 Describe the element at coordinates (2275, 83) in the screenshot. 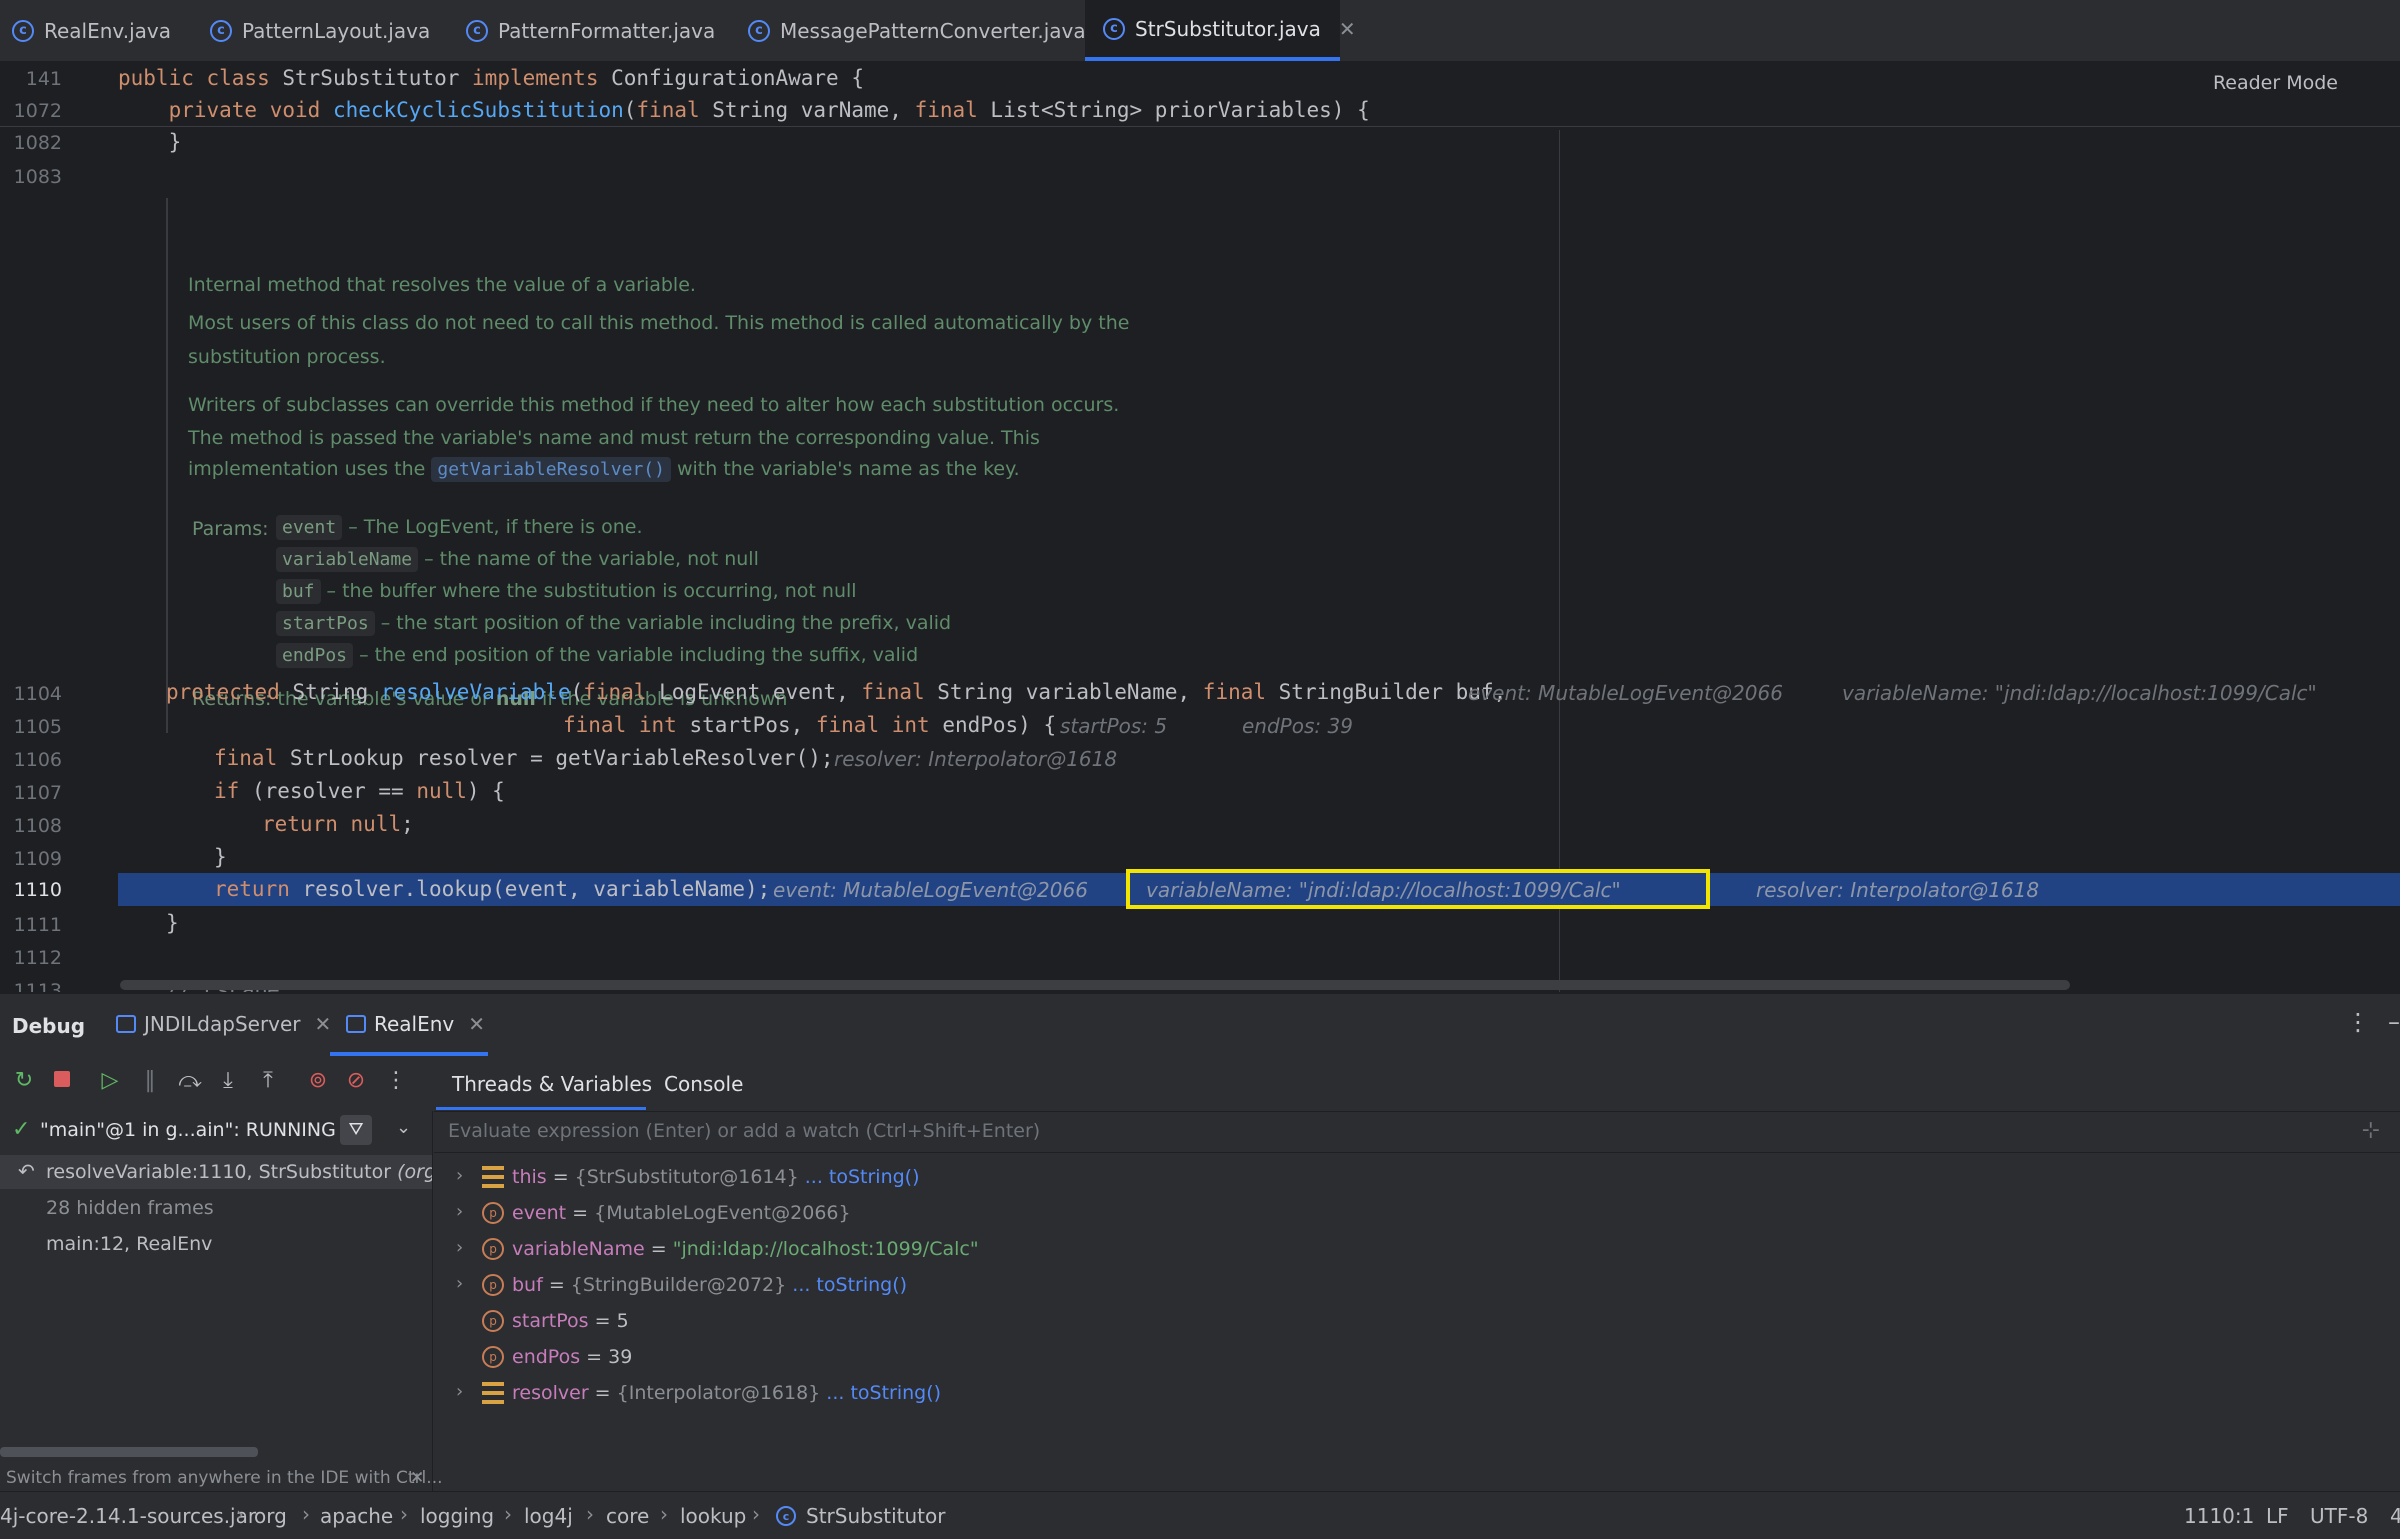

I see `reader-mode-button: Reader Mode` at that location.